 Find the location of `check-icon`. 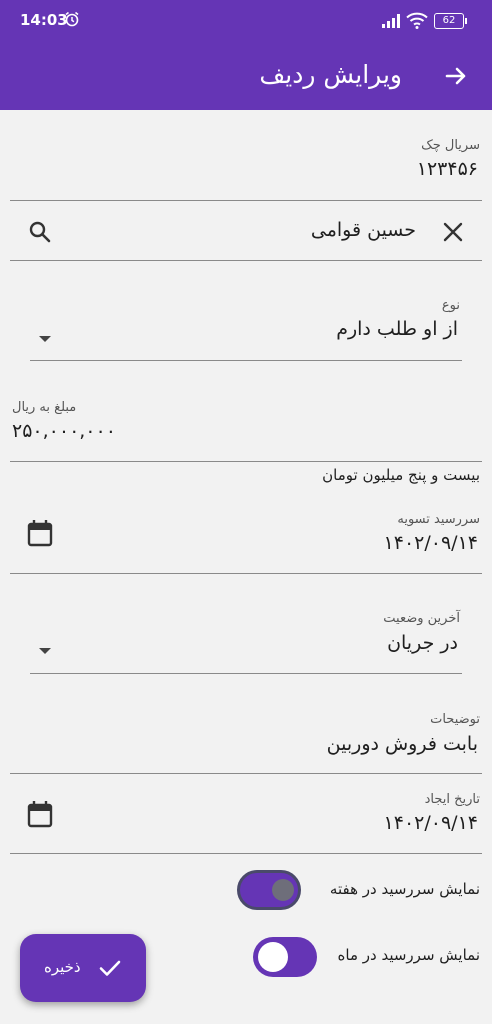

check-icon is located at coordinates (110, 970).